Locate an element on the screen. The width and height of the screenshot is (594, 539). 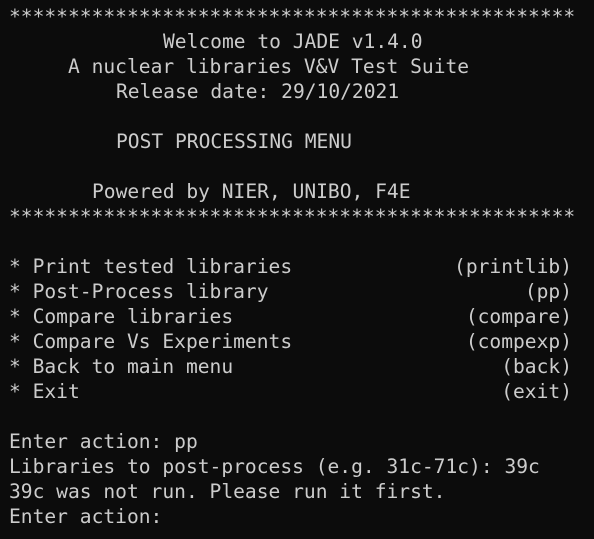
menu-item-compexp: * Compare Vs Experiments (compexp) is located at coordinates (290, 341).